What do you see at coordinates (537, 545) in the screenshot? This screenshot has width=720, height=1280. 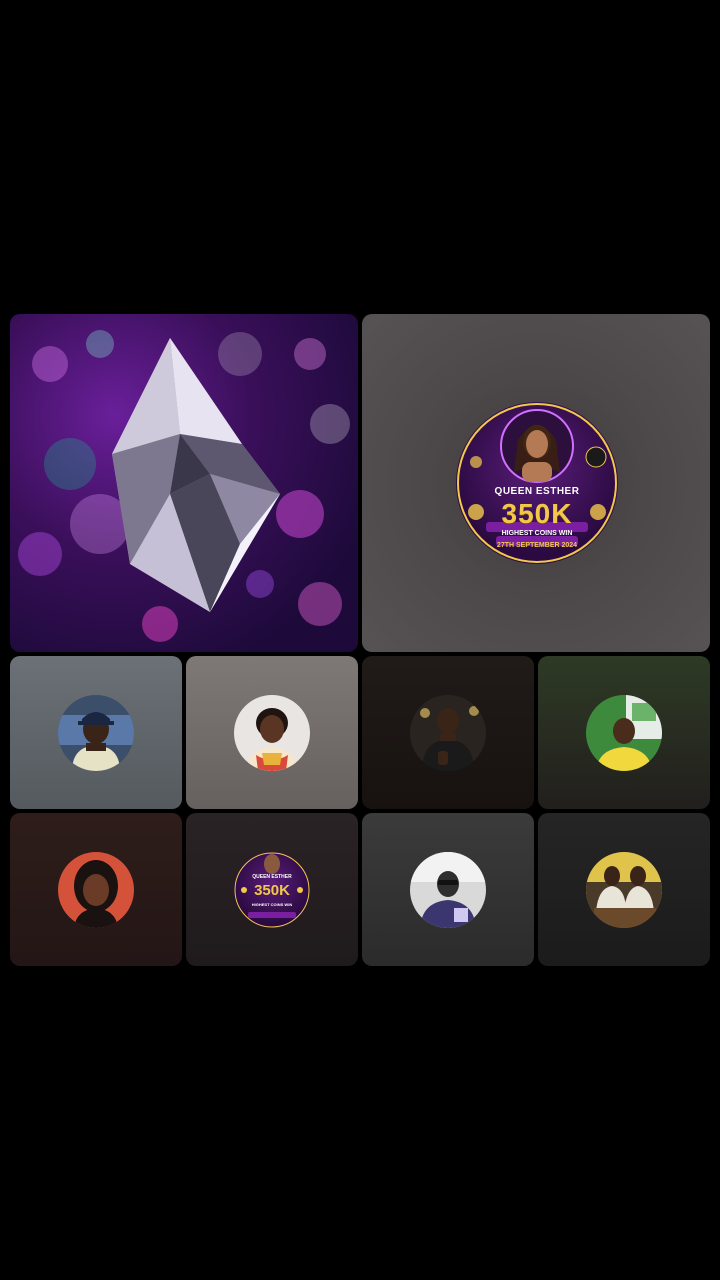 I see `banner-date: 27TH SEPTEMBER 2024` at bounding box center [537, 545].